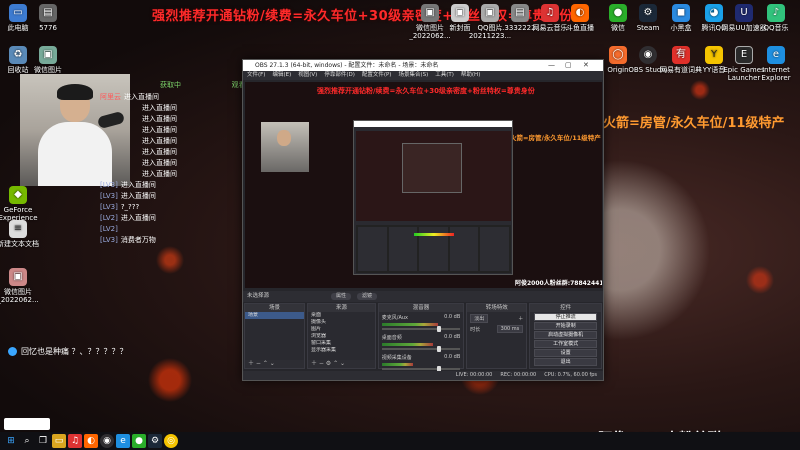 The width and height of the screenshot is (800, 450). I want to click on chat-status: 获取中, so click(170, 85).